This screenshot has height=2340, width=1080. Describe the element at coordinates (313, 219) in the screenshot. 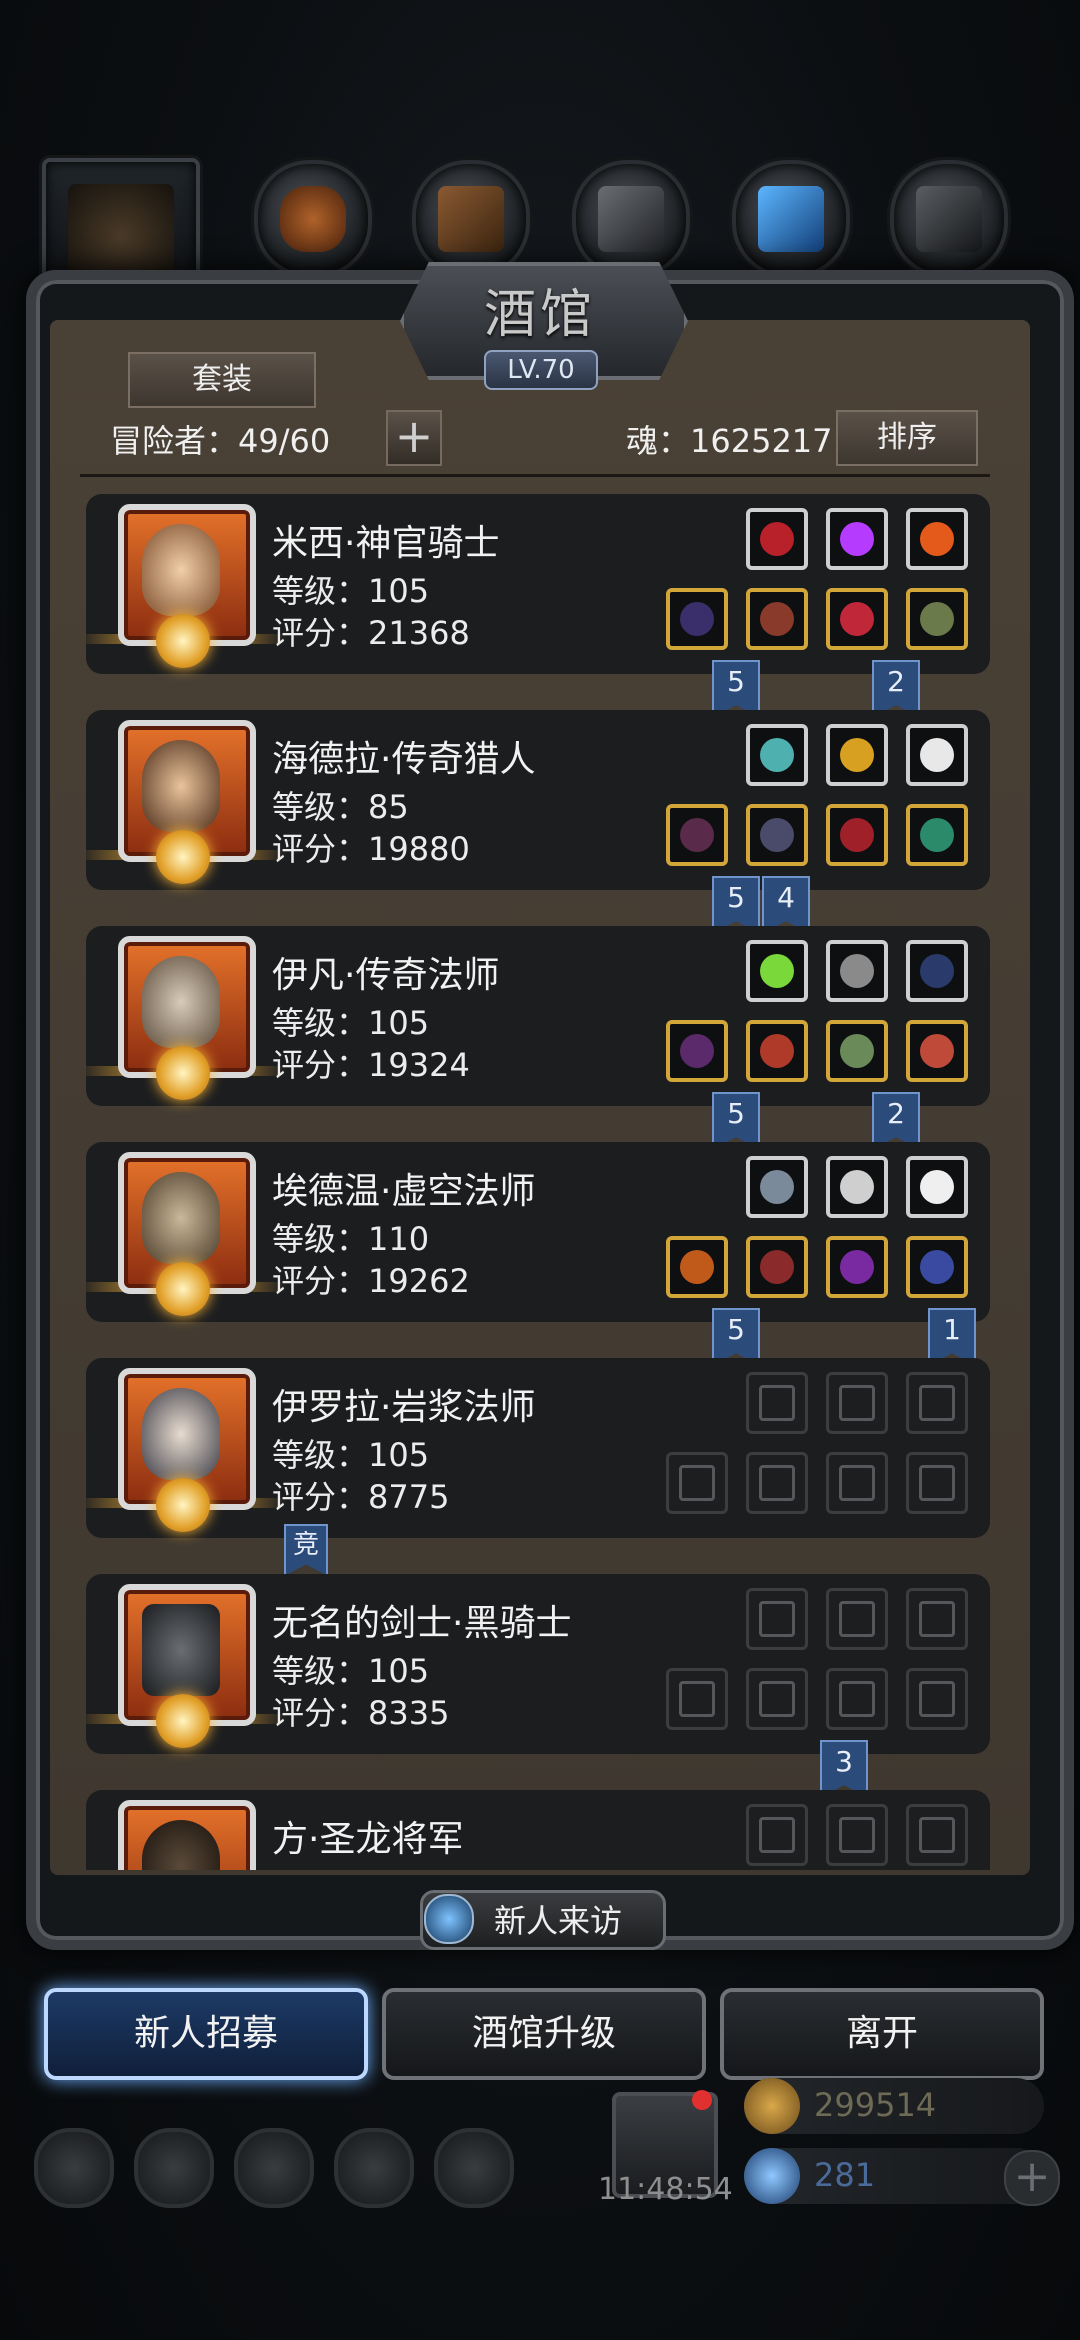

I see `tab-pouch` at that location.